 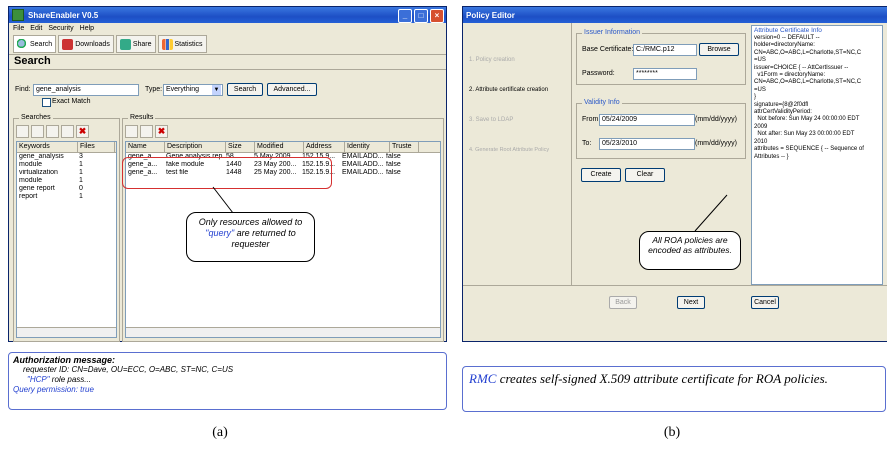 I want to click on validity-info-label: Validity Info, so click(x=602, y=102).